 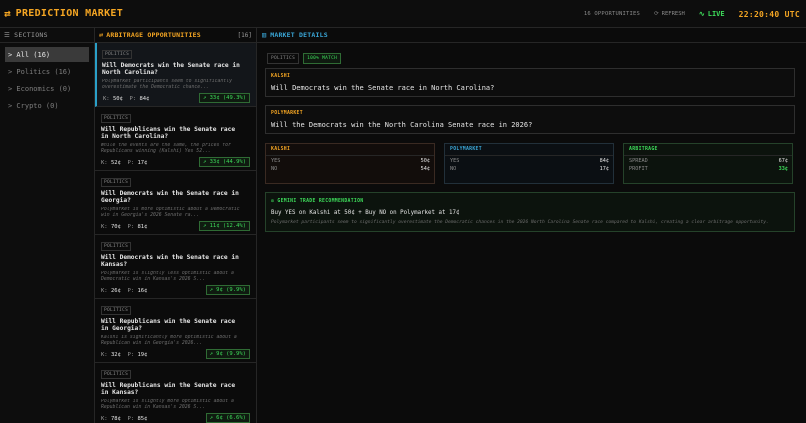 I want to click on profit-badge: ↗ 6¢ (6.6%), so click(x=227, y=418).